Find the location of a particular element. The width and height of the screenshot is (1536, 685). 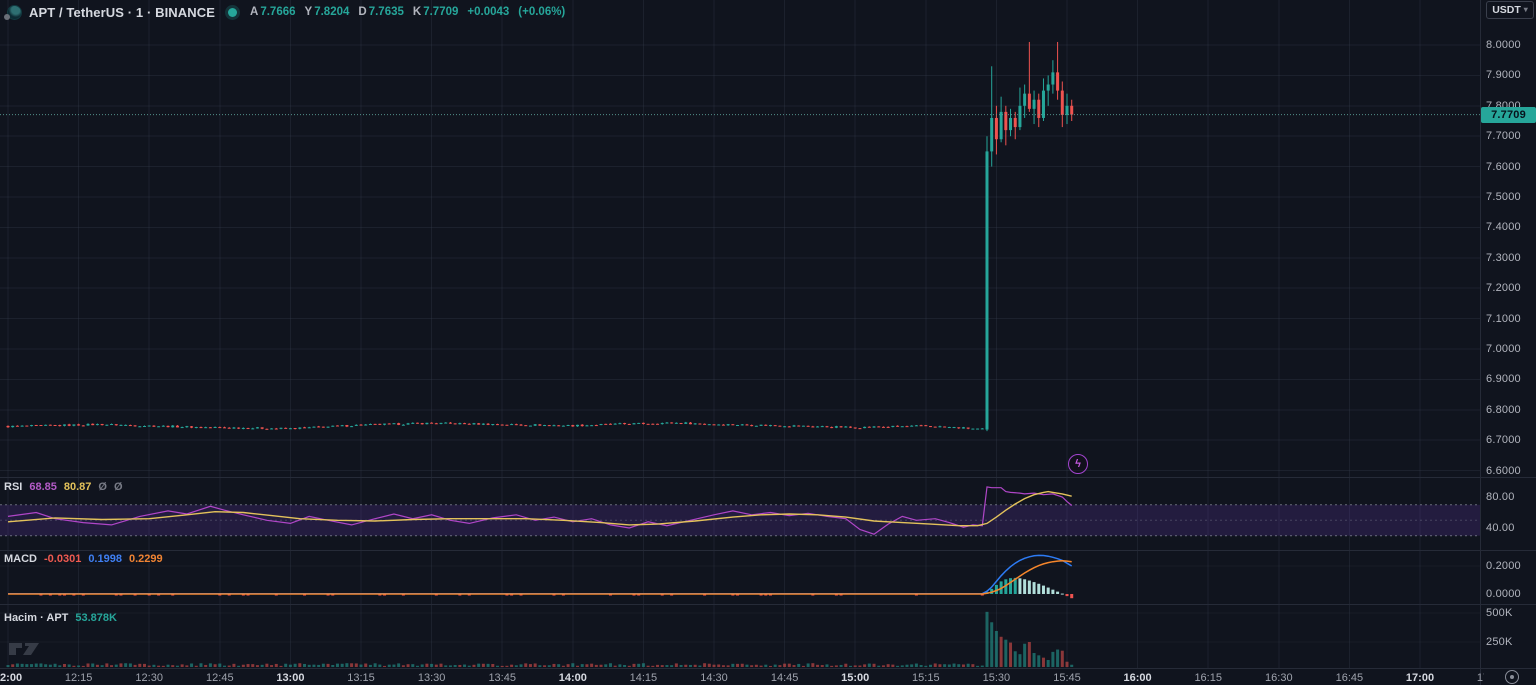

time-tick-label: 12:45 is located at coordinates (220, 678).